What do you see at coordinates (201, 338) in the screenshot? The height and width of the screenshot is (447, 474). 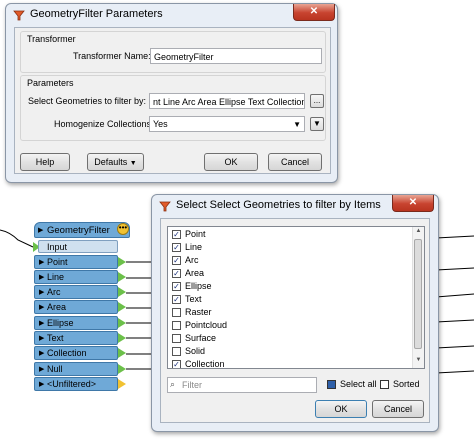 I see `item-label: Surface` at bounding box center [201, 338].